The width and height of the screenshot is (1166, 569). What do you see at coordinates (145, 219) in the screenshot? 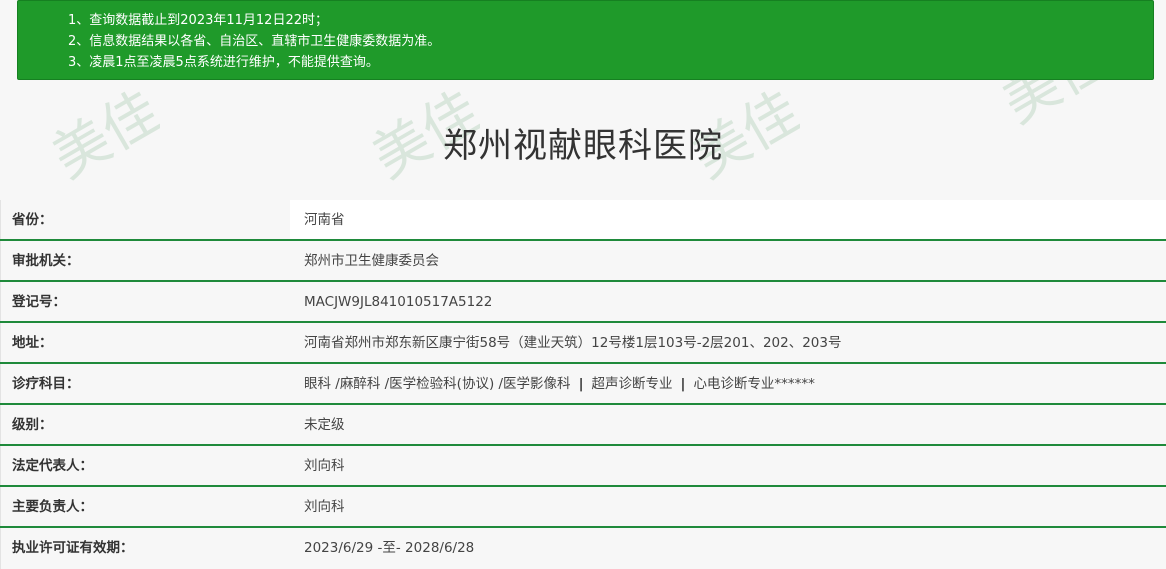
I see `province-label: 省份：` at bounding box center [145, 219].